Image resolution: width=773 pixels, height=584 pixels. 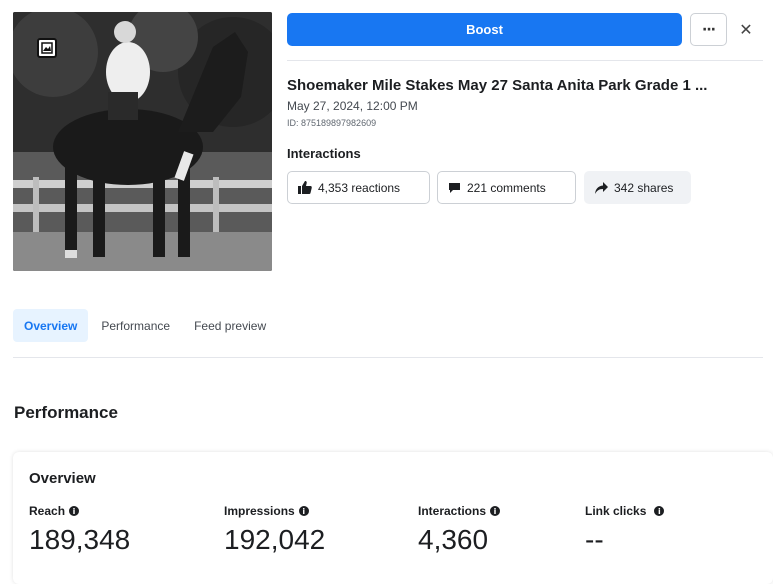 I want to click on post-id: ID: 875189897982609, so click(x=332, y=123).